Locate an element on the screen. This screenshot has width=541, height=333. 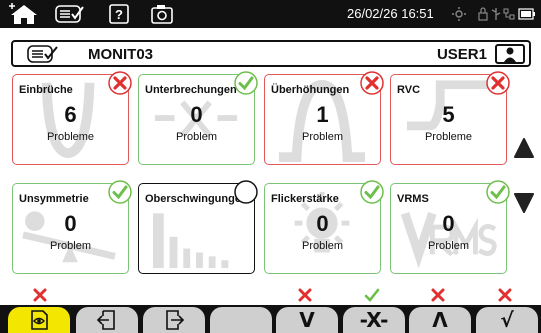
tab-glyph: Λ is located at coordinates (440, 320).